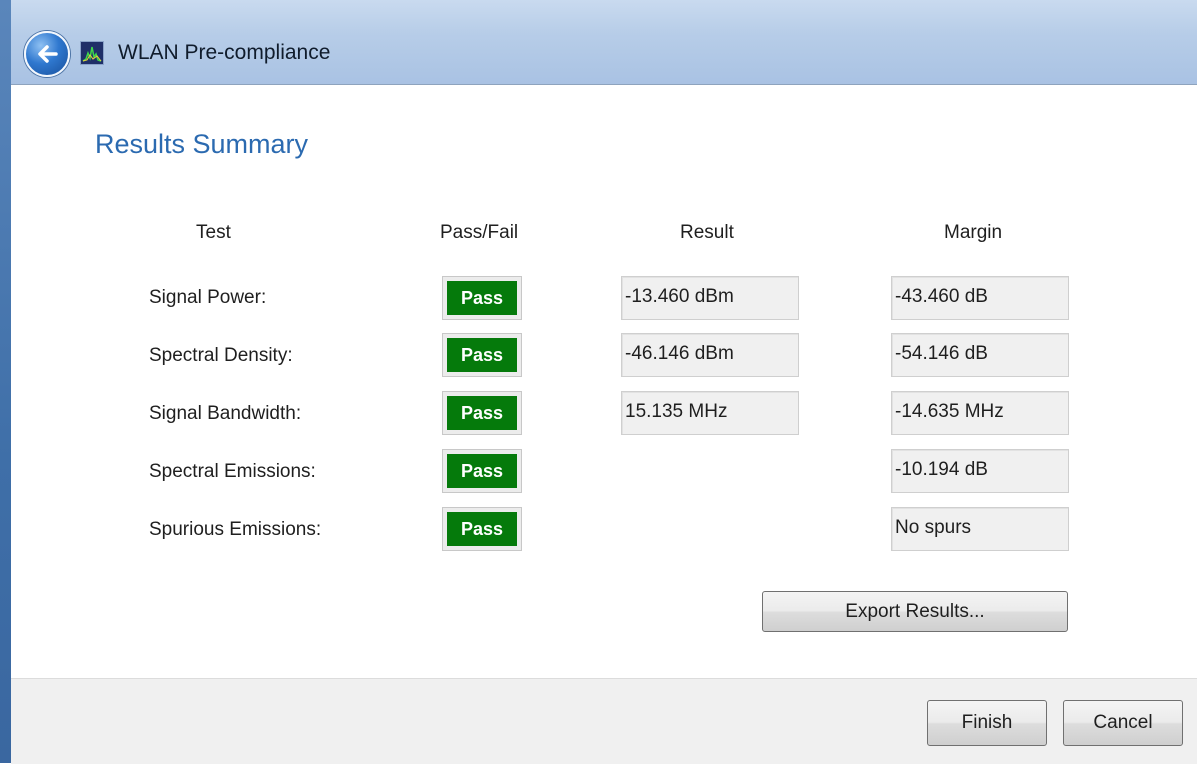  I want to click on result-field-signal-bandwidth: 15.135 MHz, so click(710, 413).